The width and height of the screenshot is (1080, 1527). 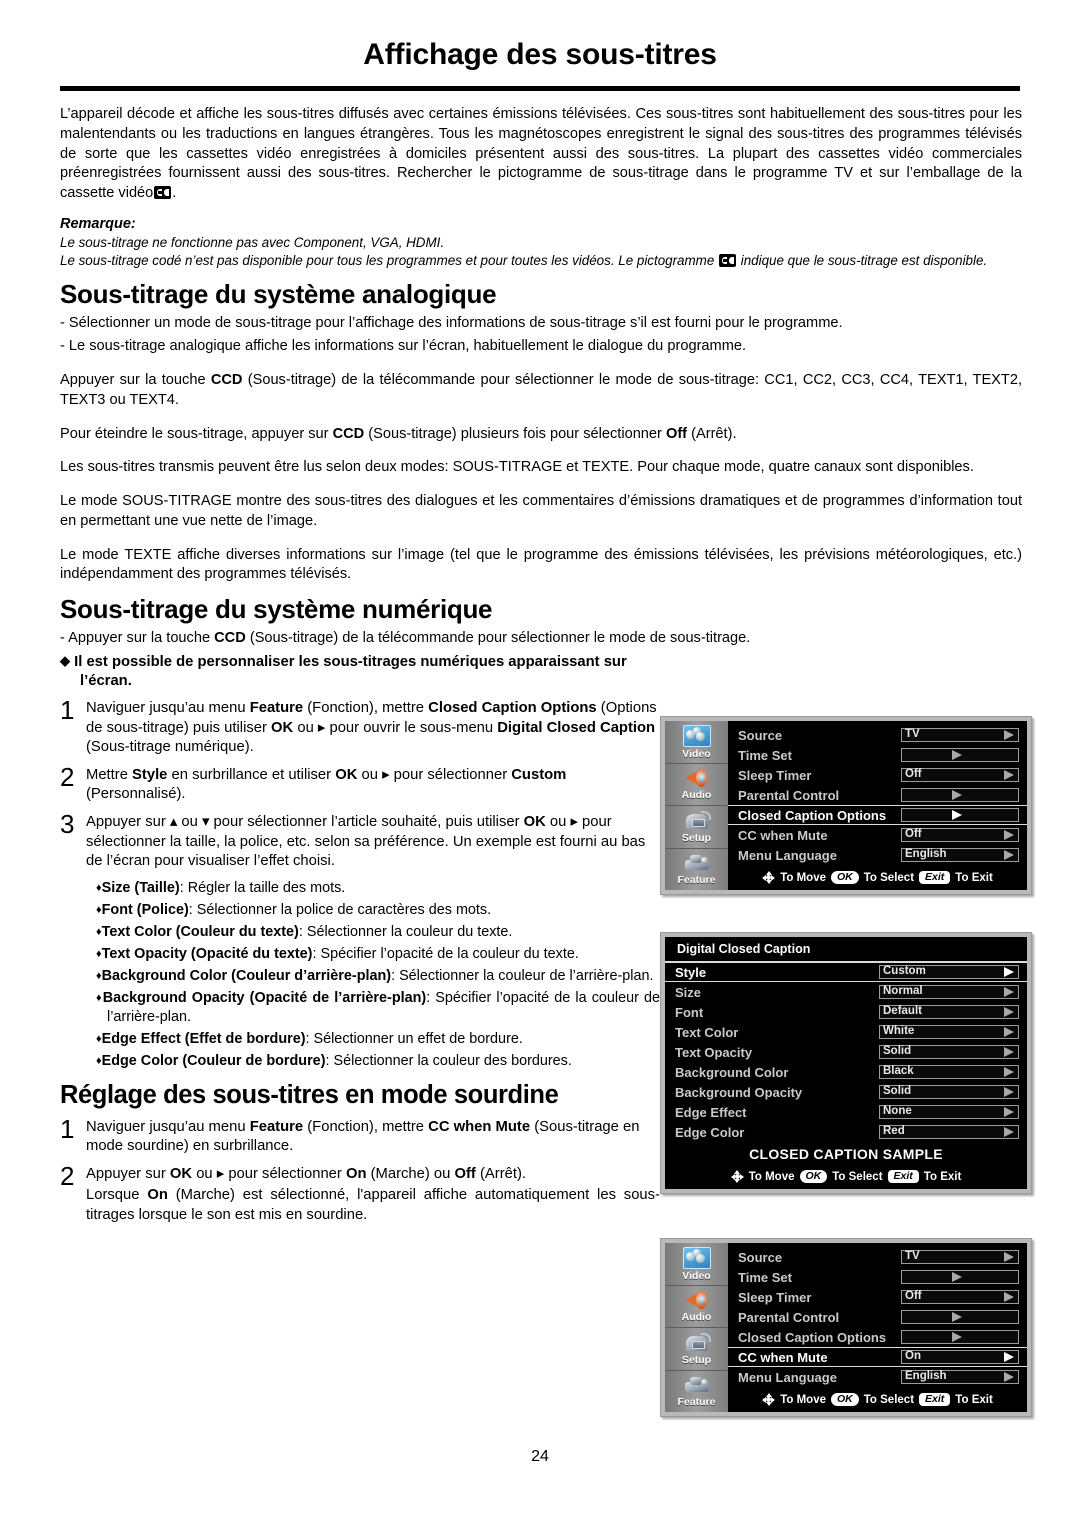 I want to click on osd-menu-row: Text Opacity Solid, so click(x=846, y=1052).